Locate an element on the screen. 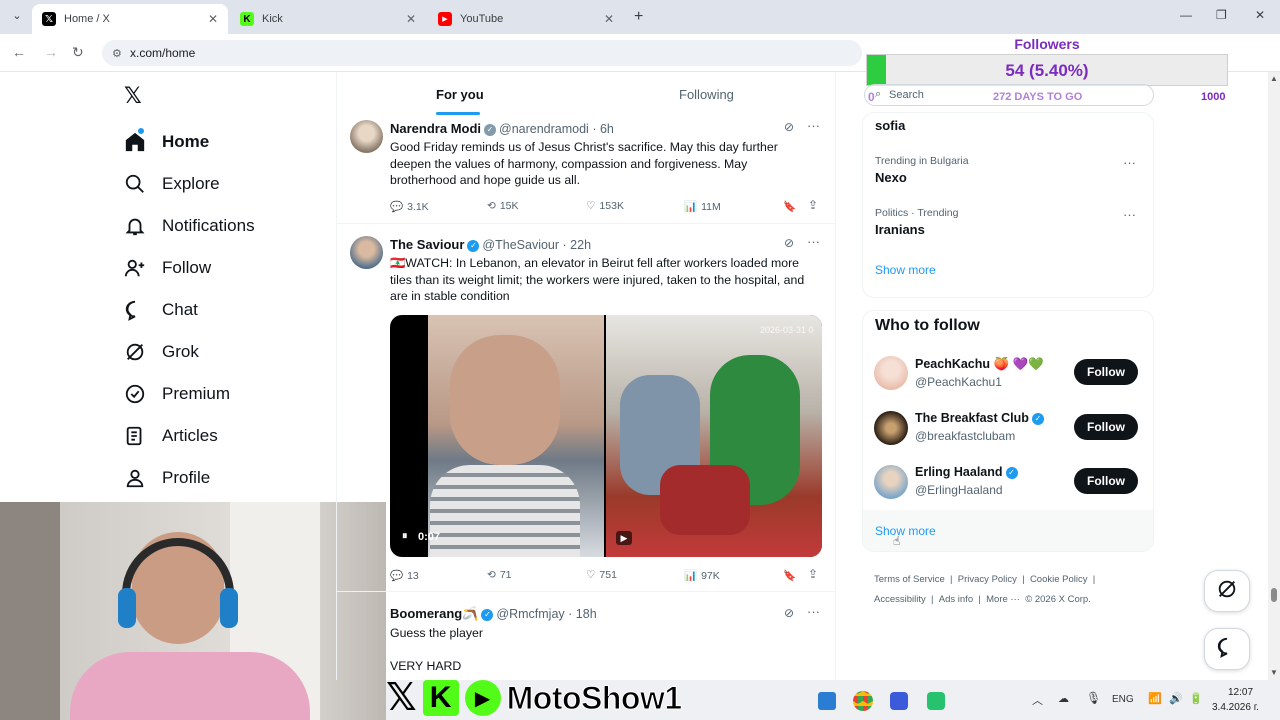 This screenshot has height=720, width=1280. tab-following: Following is located at coordinates (706, 94).